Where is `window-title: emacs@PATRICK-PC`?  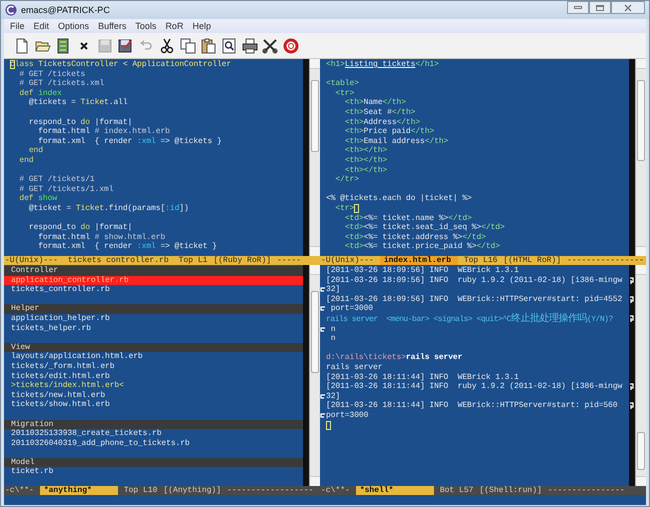 window-title: emacs@PATRICK-PC is located at coordinates (65, 10).